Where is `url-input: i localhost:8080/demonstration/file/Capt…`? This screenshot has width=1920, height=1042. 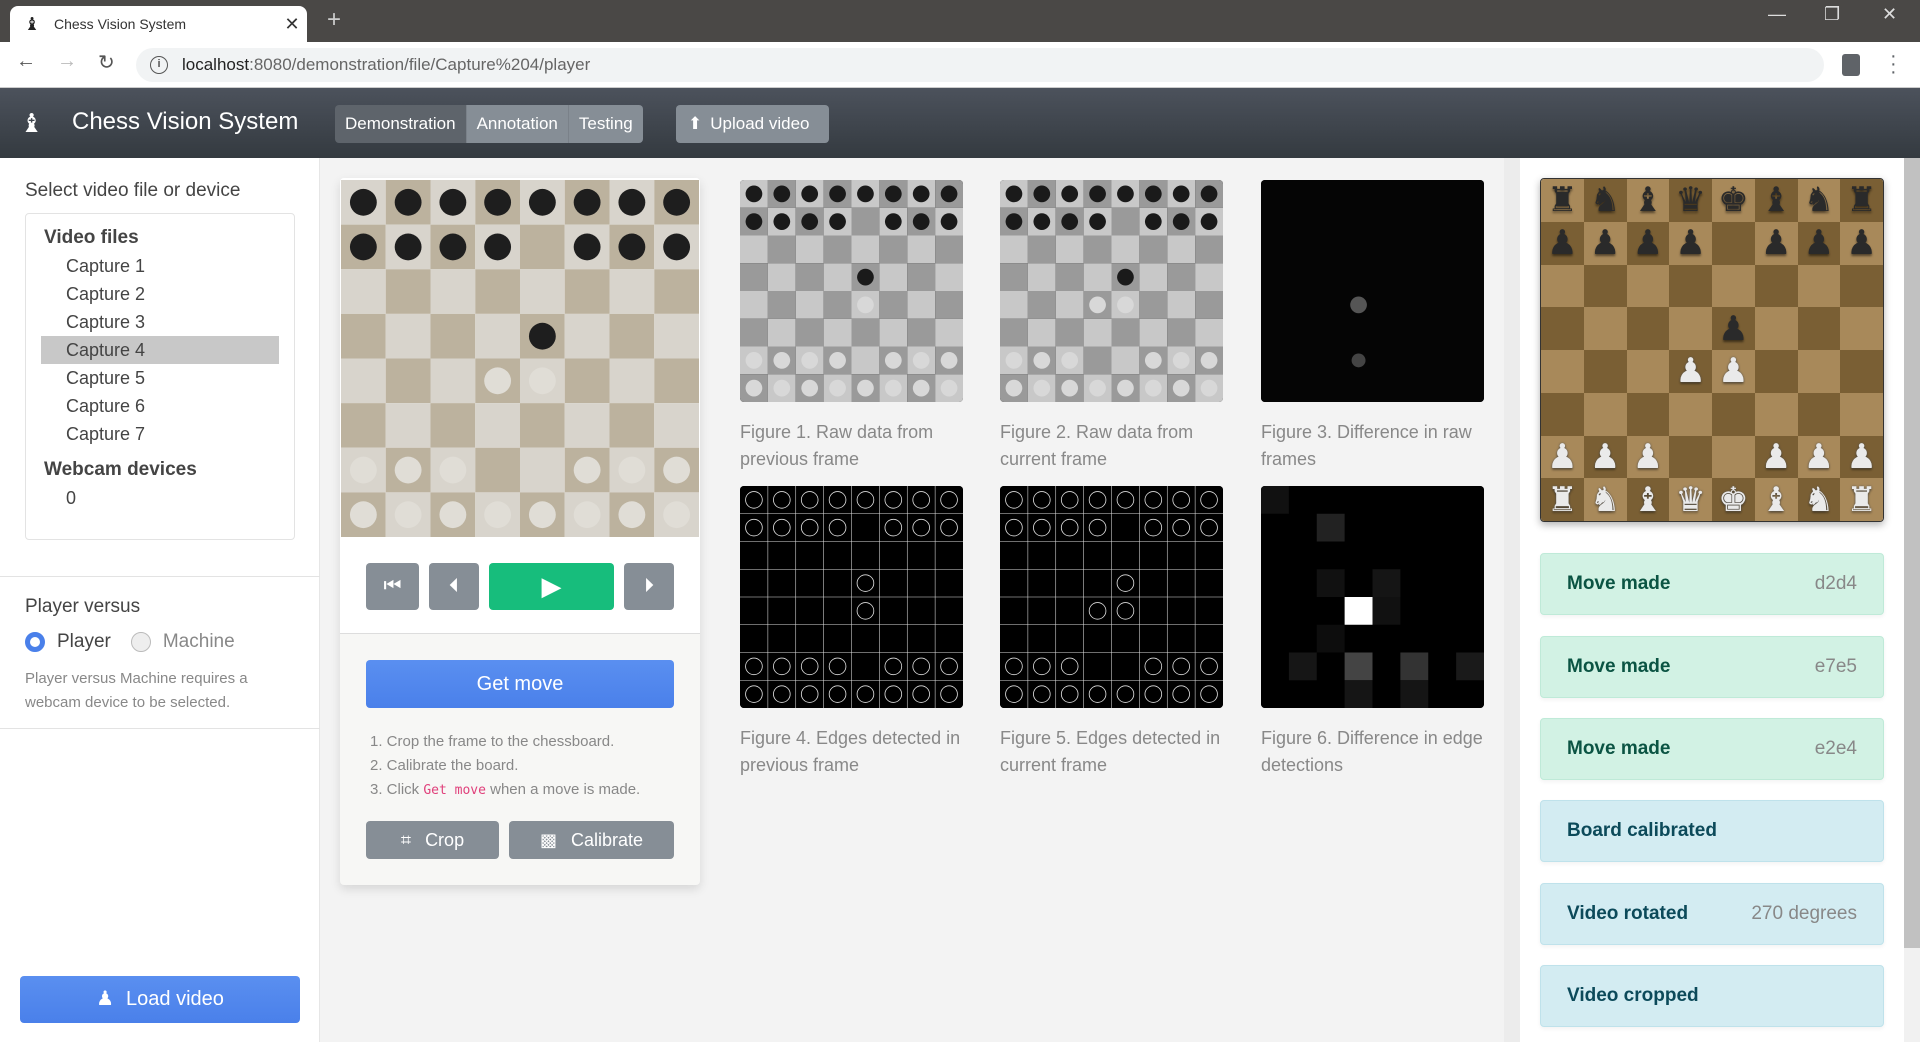 url-input: i localhost:8080/demonstration/file/Capt… is located at coordinates (980, 65).